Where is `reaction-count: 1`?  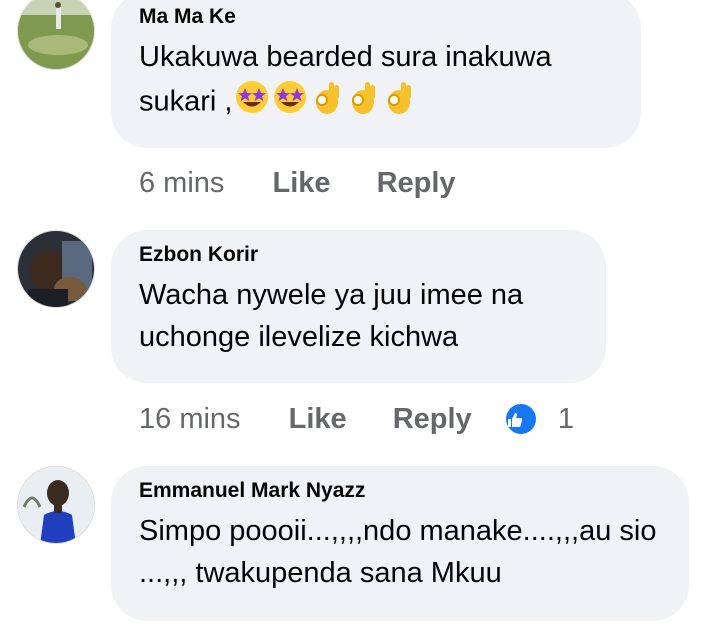 reaction-count: 1 is located at coordinates (566, 419).